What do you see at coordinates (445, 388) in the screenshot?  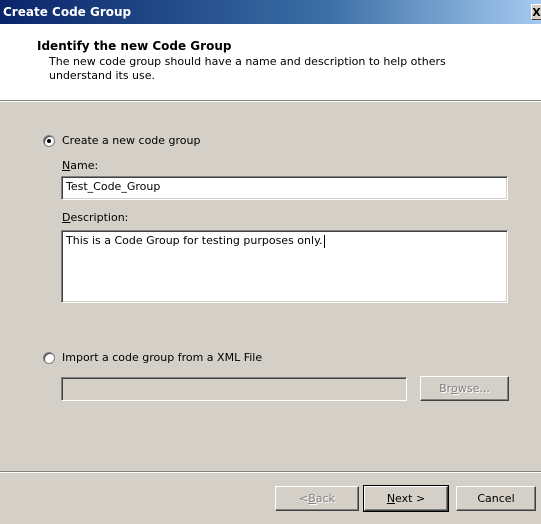 I see `browse-label-pre: Br` at bounding box center [445, 388].